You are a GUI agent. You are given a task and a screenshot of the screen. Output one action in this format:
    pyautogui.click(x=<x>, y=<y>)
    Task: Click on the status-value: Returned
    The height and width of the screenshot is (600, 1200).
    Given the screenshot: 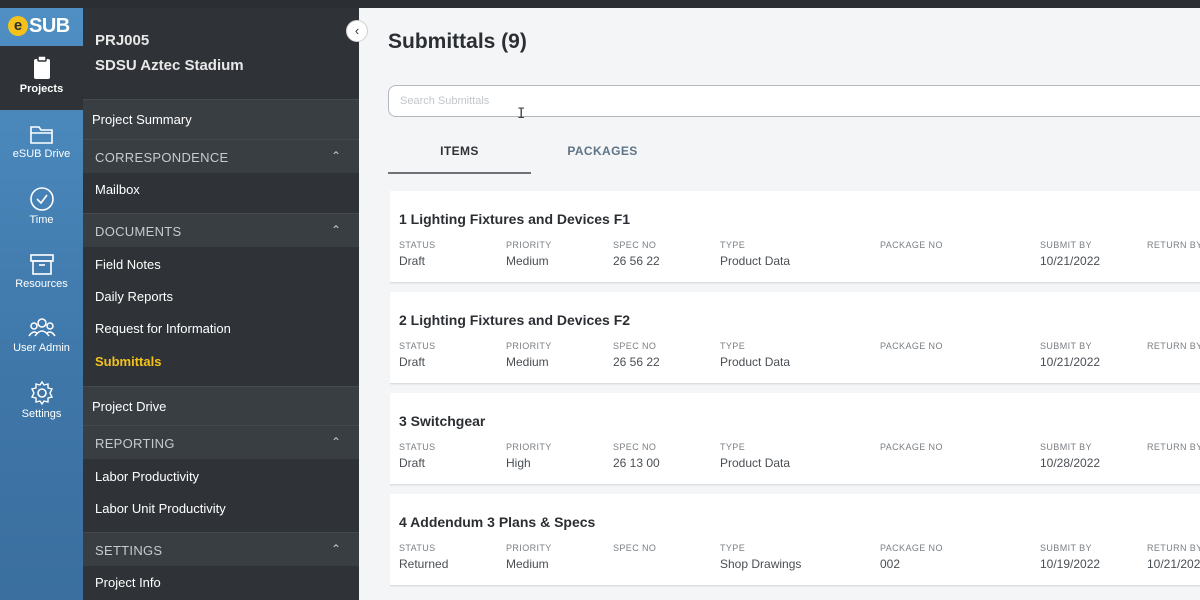 What is the action you would take?
    pyautogui.click(x=424, y=564)
    